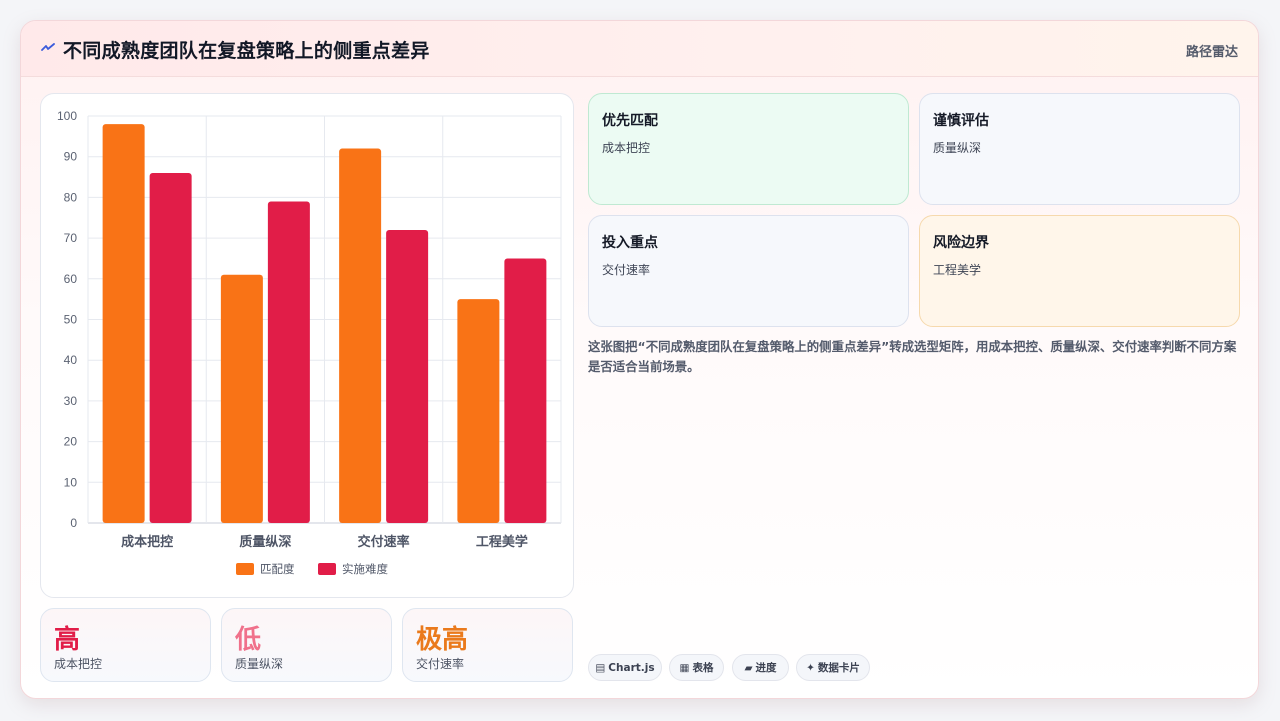 The width and height of the screenshot is (1280, 721). Describe the element at coordinates (1212, 50) in the screenshot. I see `view-mode-label: 路径雷达` at that location.